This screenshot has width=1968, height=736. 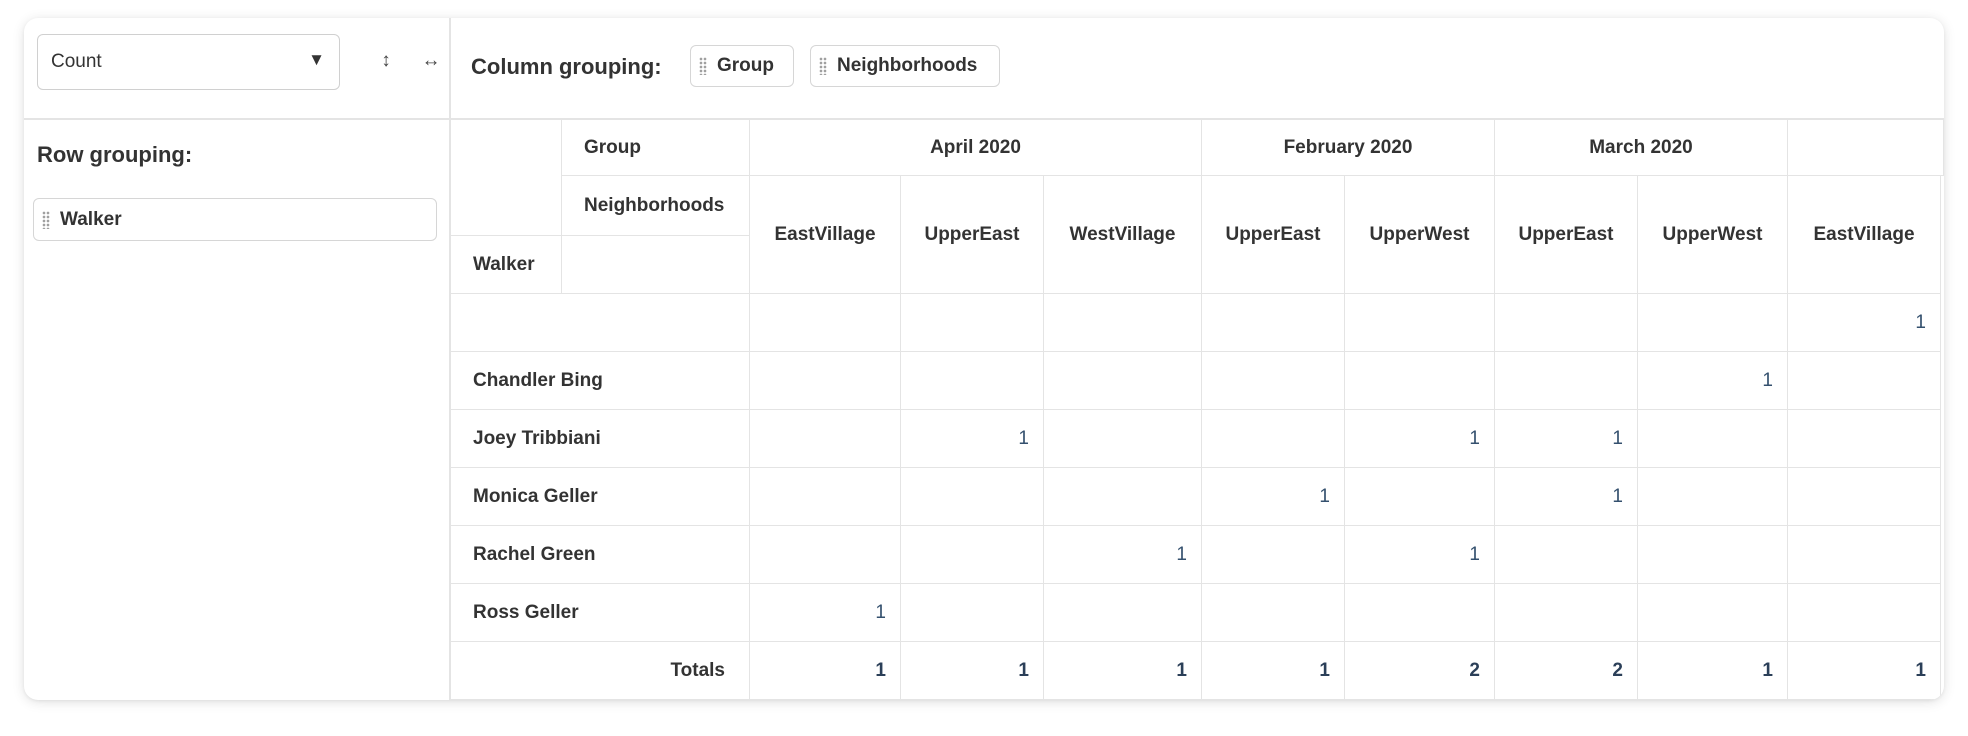 What do you see at coordinates (386, 61) in the screenshot?
I see `row-sort-toggle-icon: ↕` at bounding box center [386, 61].